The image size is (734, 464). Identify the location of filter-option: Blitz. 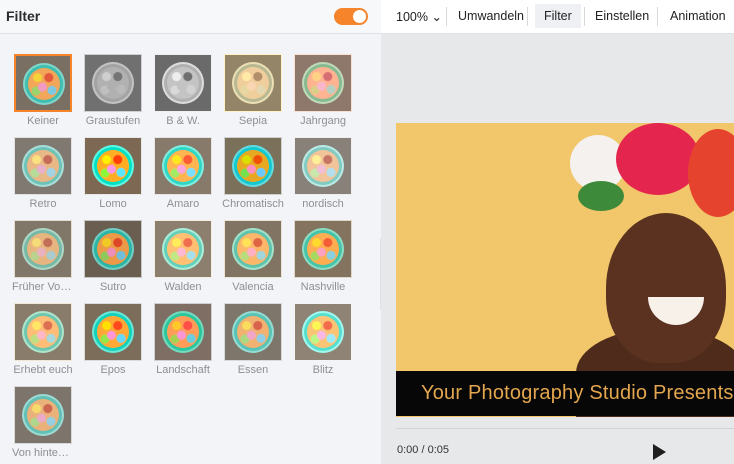
(323, 339).